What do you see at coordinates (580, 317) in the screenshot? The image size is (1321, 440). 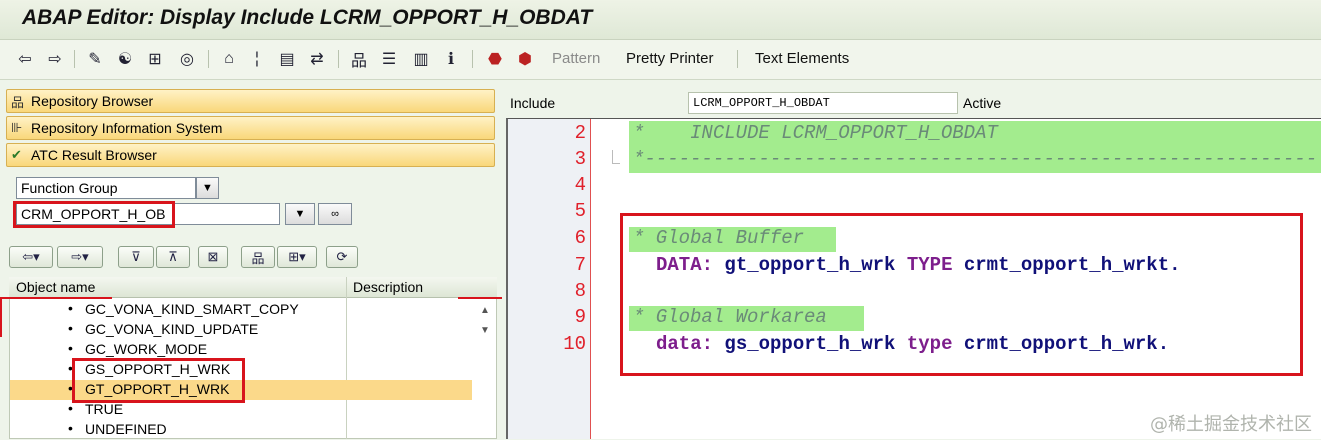 I see `line-number: 9` at bounding box center [580, 317].